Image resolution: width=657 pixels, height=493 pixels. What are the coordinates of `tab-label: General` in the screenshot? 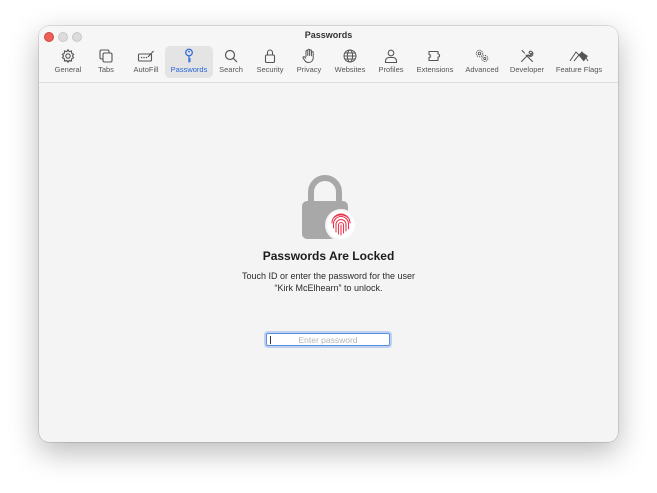 It's located at (68, 69).